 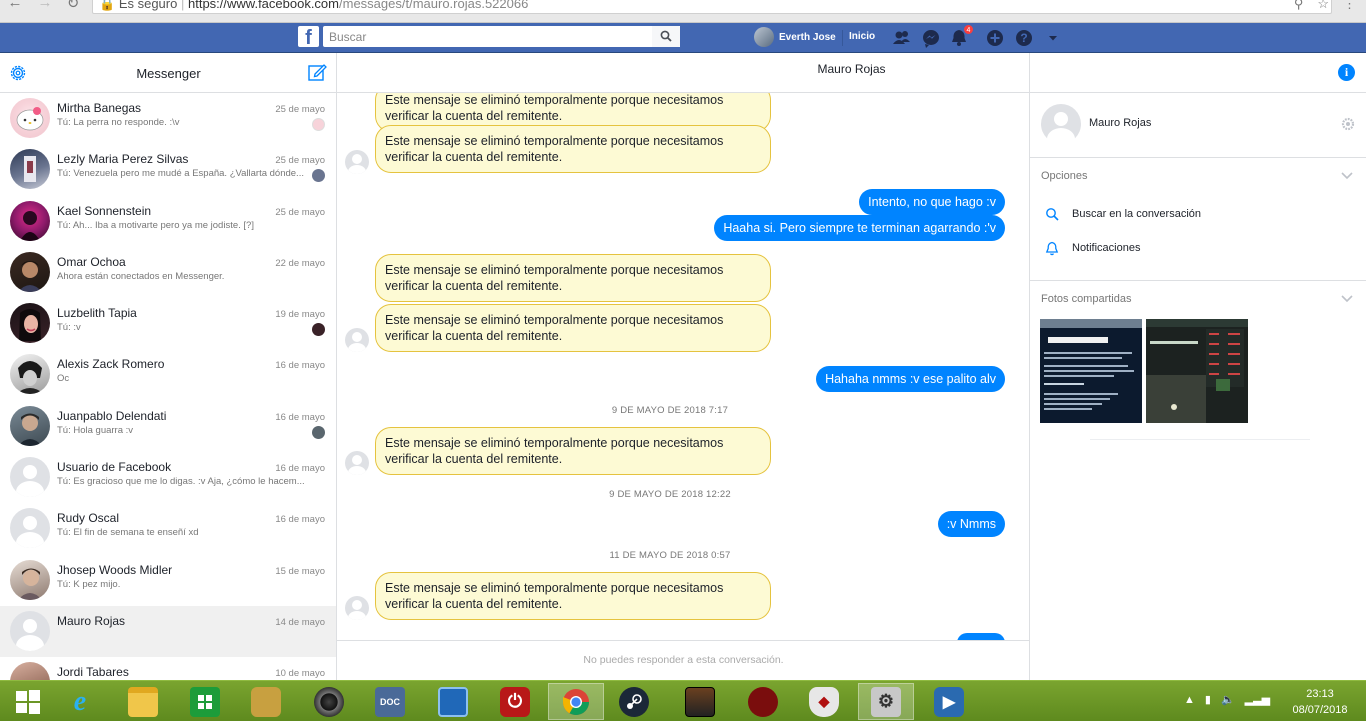 I want to click on taskbar-app: ◆, so click(x=824, y=701).